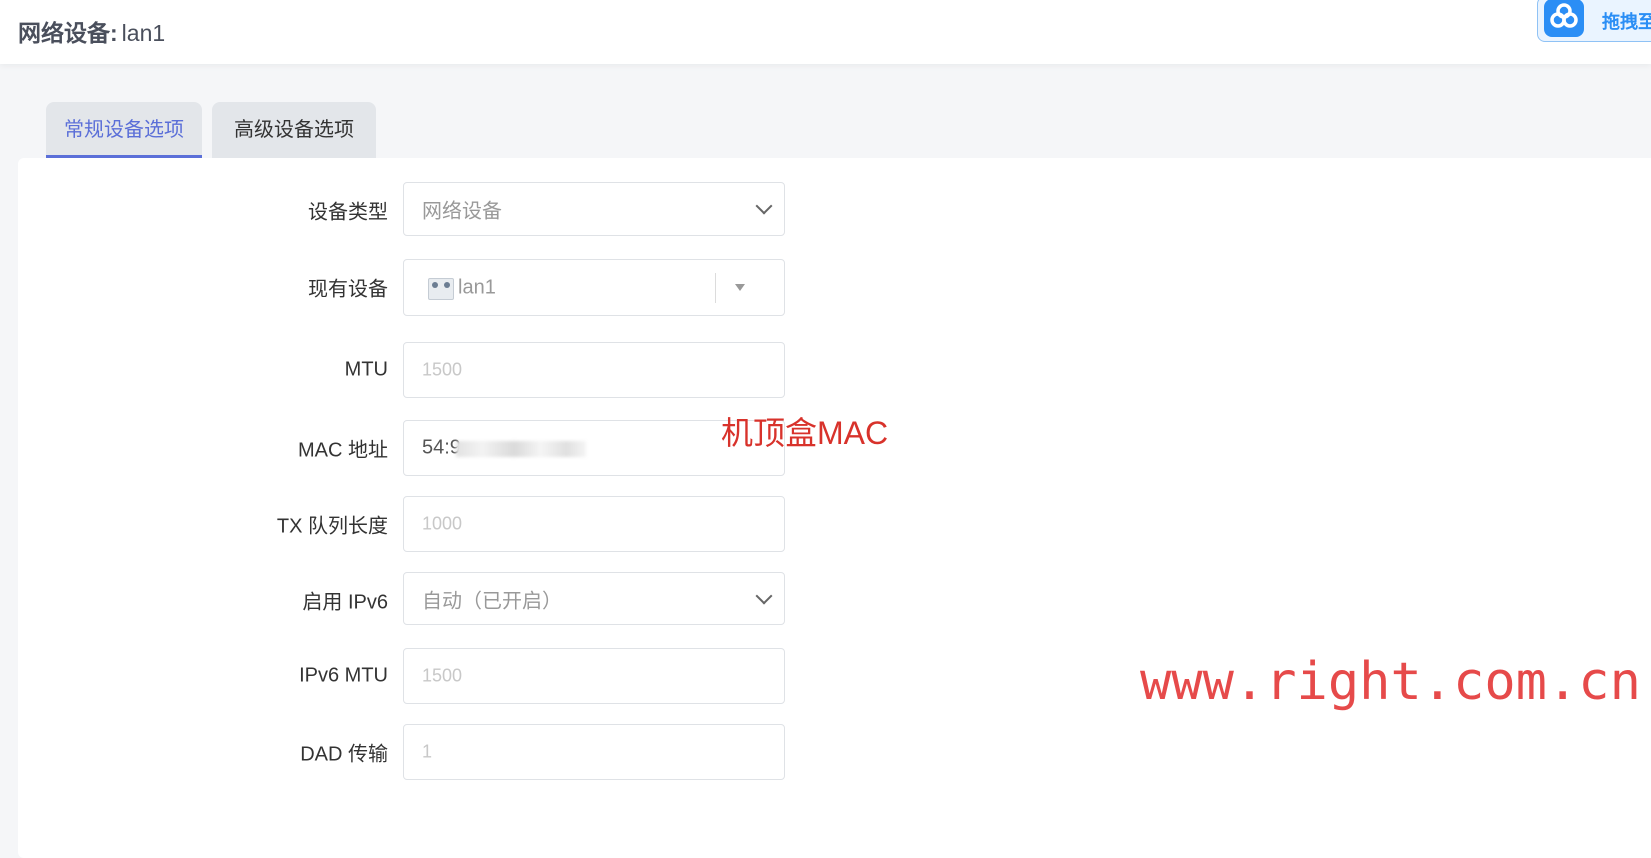 The height and width of the screenshot is (858, 1651). What do you see at coordinates (348, 289) in the screenshot?
I see `existing-device-label: 现有设备` at bounding box center [348, 289].